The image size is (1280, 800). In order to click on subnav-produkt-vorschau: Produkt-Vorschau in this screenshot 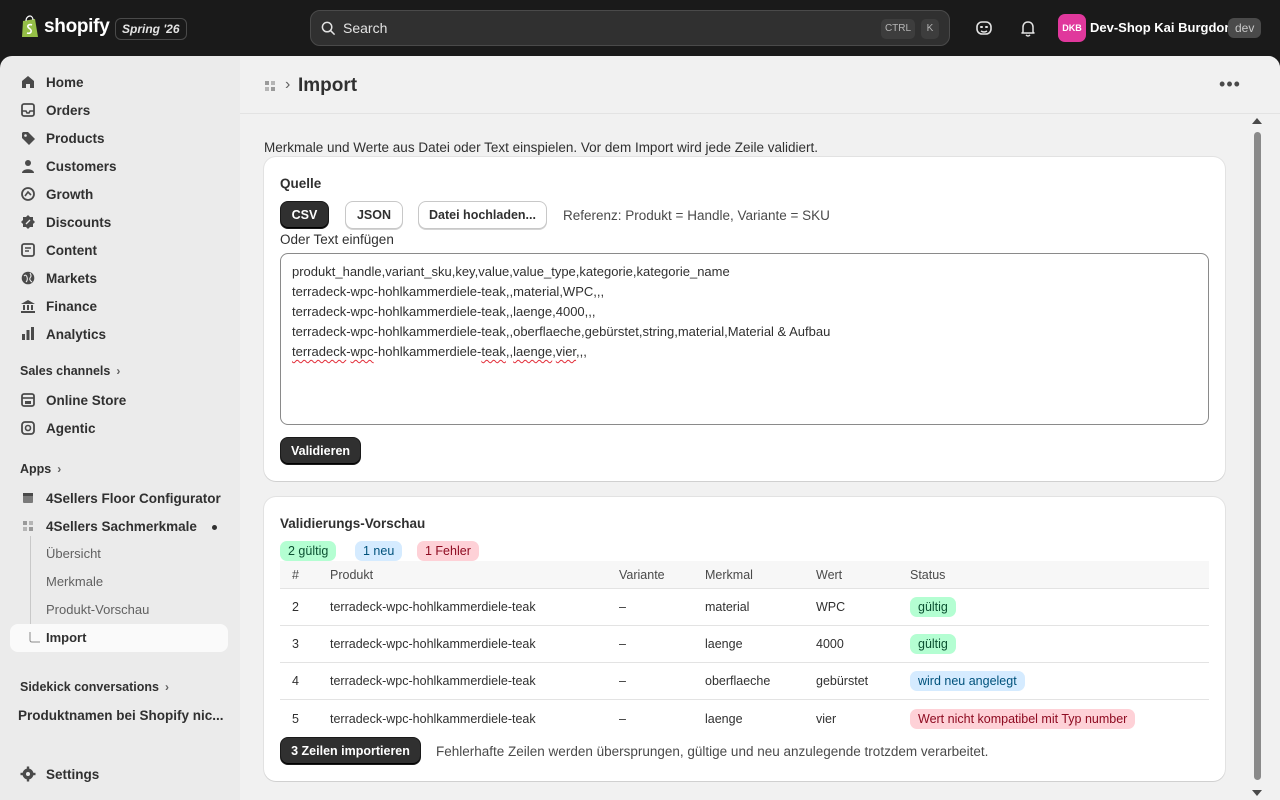, I will do `click(97, 609)`.